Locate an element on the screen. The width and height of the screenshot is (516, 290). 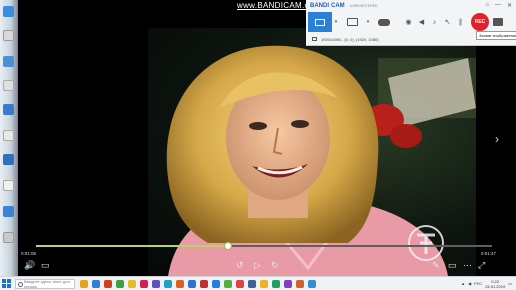
desktop-document-icon is located at coordinates (8, 85).